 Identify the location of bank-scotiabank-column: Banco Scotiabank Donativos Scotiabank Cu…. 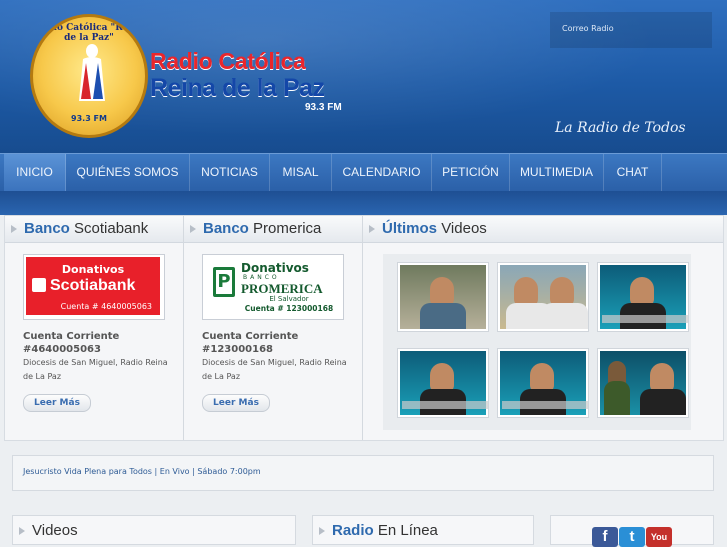
(94, 328).